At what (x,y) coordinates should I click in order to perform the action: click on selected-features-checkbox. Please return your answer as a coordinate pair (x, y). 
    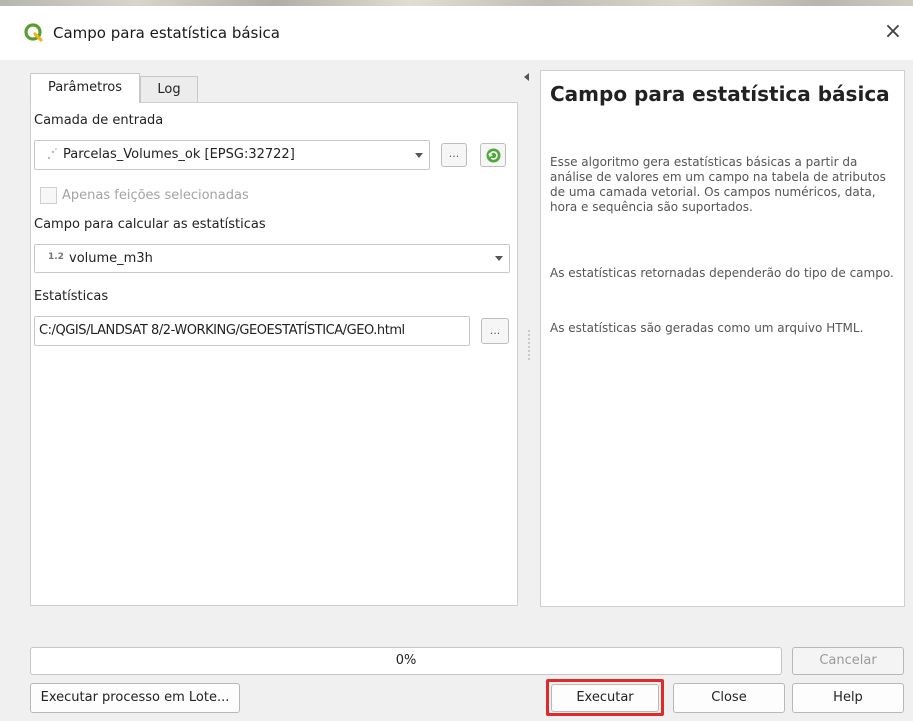
    Looking at the image, I should click on (48, 195).